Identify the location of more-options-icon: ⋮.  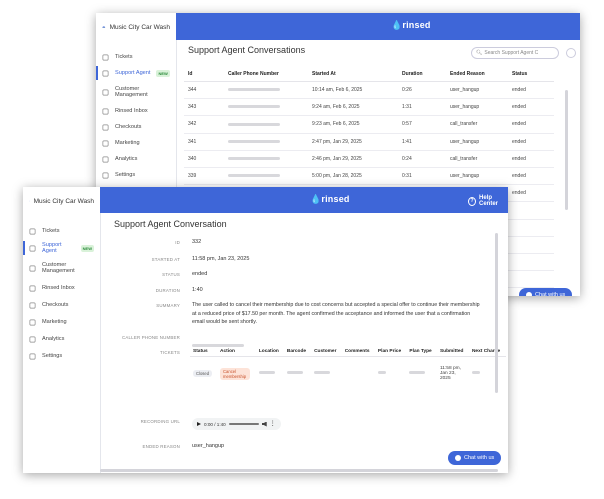
(273, 424).